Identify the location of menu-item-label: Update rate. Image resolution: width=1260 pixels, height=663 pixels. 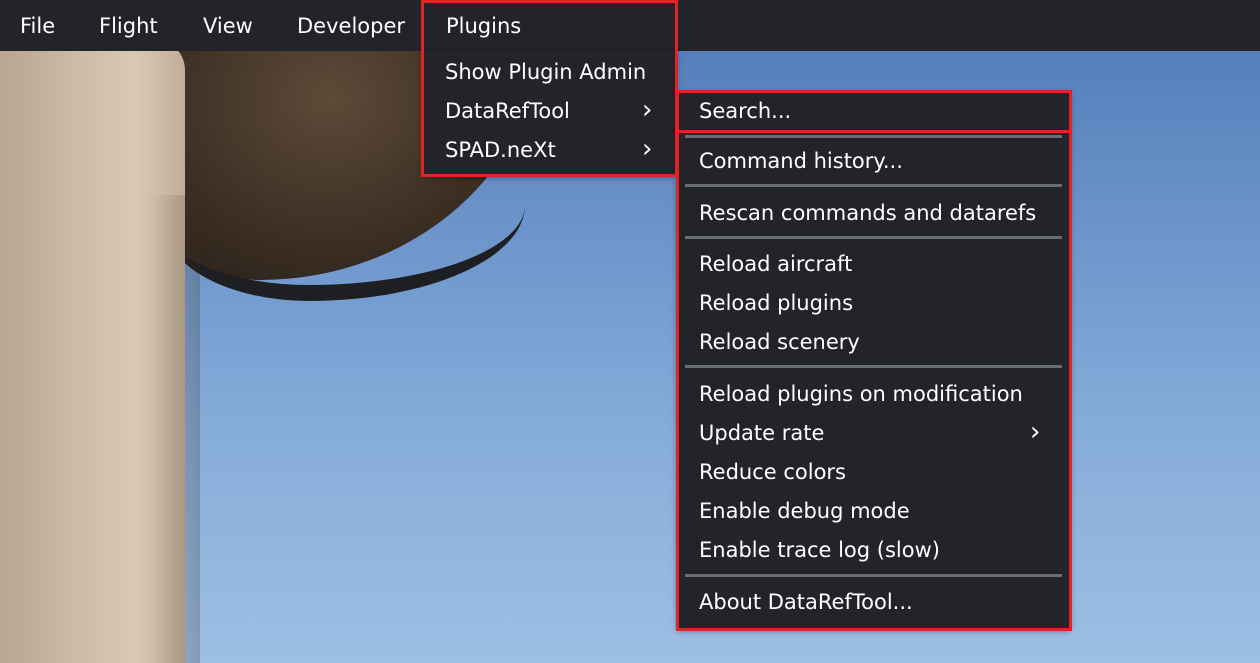
(762, 433).